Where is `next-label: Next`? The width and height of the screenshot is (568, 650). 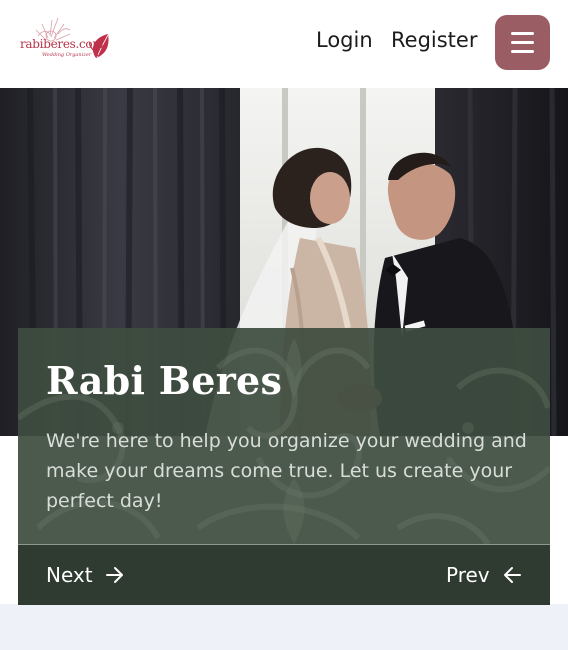
next-label: Next is located at coordinates (69, 575).